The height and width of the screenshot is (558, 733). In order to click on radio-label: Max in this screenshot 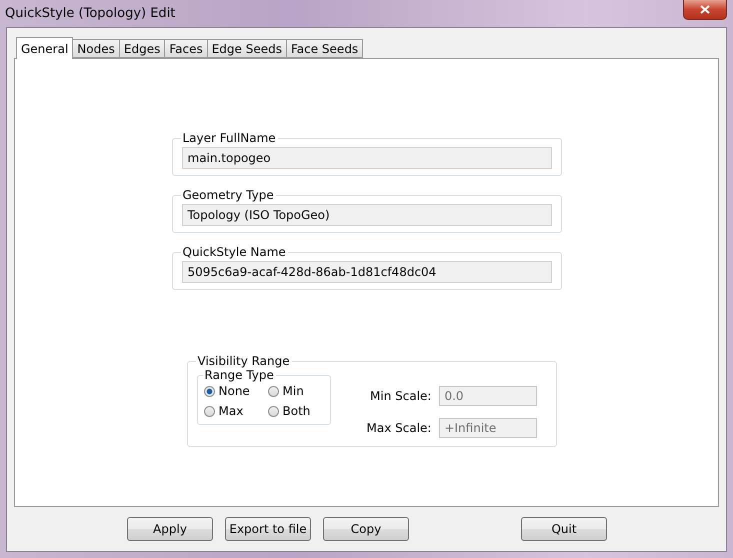, I will do `click(231, 411)`.